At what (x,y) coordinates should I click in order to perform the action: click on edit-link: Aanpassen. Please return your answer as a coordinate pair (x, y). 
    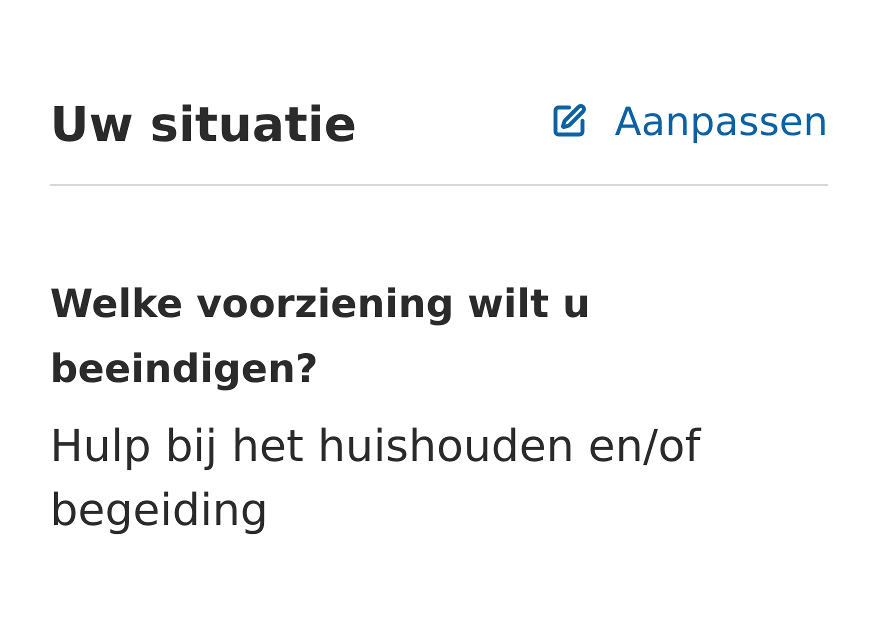
    Looking at the image, I should click on (689, 123).